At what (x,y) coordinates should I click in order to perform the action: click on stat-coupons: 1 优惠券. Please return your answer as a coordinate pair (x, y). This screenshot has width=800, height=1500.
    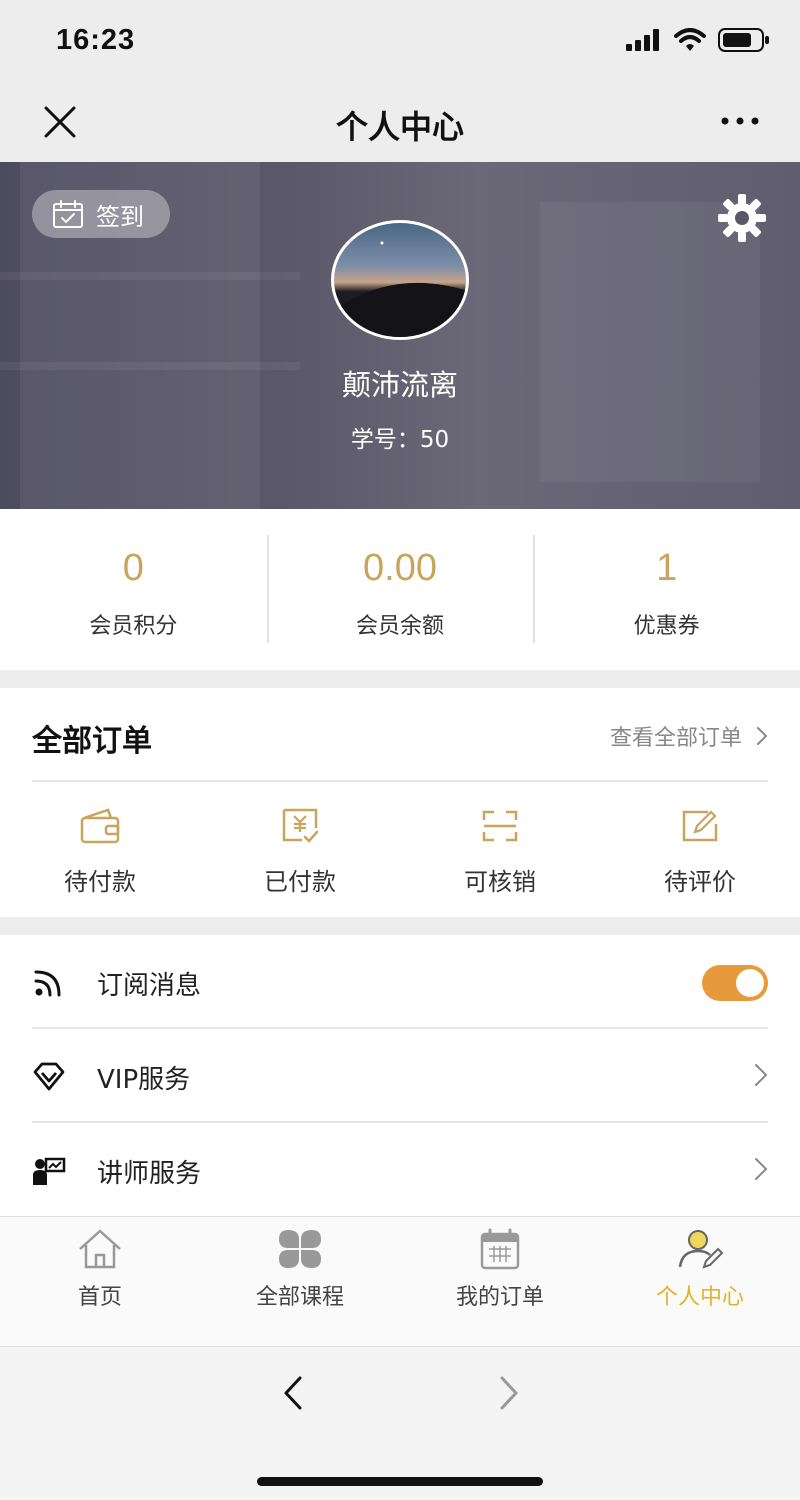
    Looking at the image, I should click on (666, 589).